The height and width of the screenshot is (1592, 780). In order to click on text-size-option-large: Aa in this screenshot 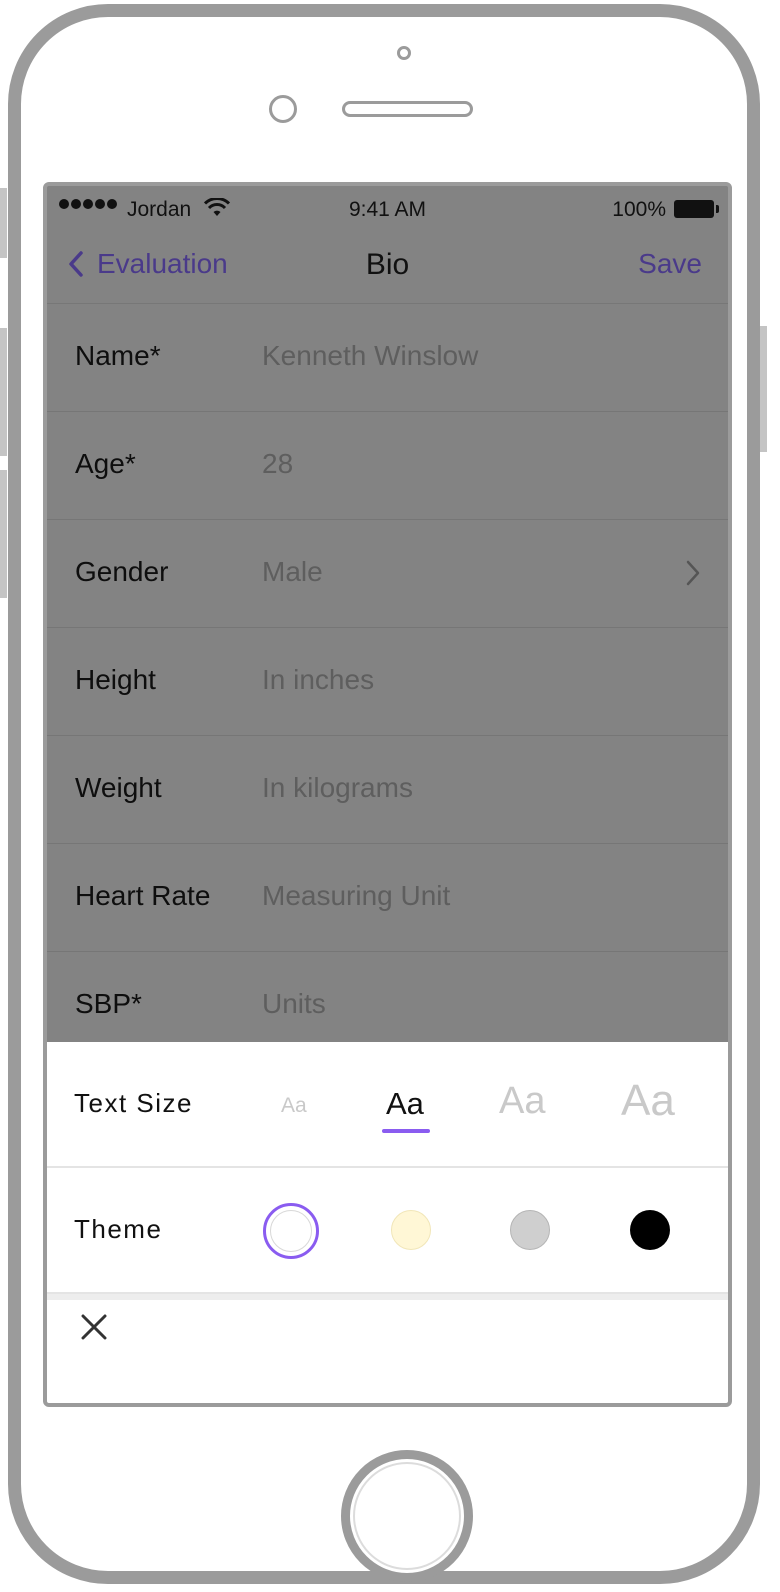, I will do `click(522, 1101)`.